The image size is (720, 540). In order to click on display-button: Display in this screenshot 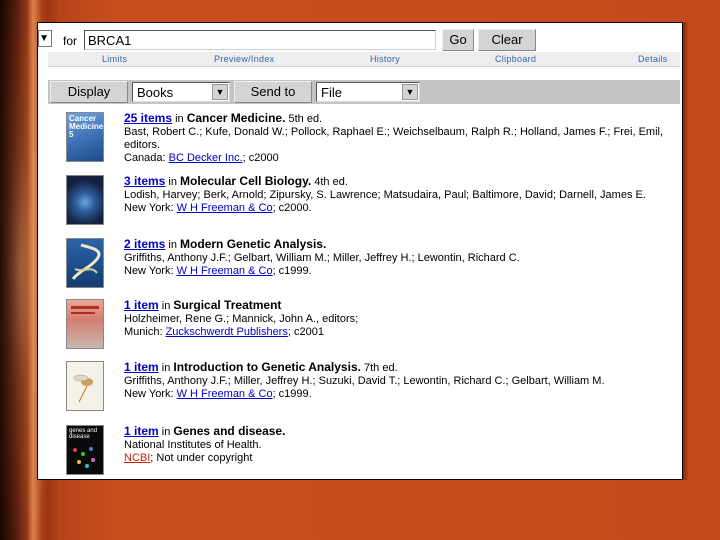, I will do `click(89, 92)`.